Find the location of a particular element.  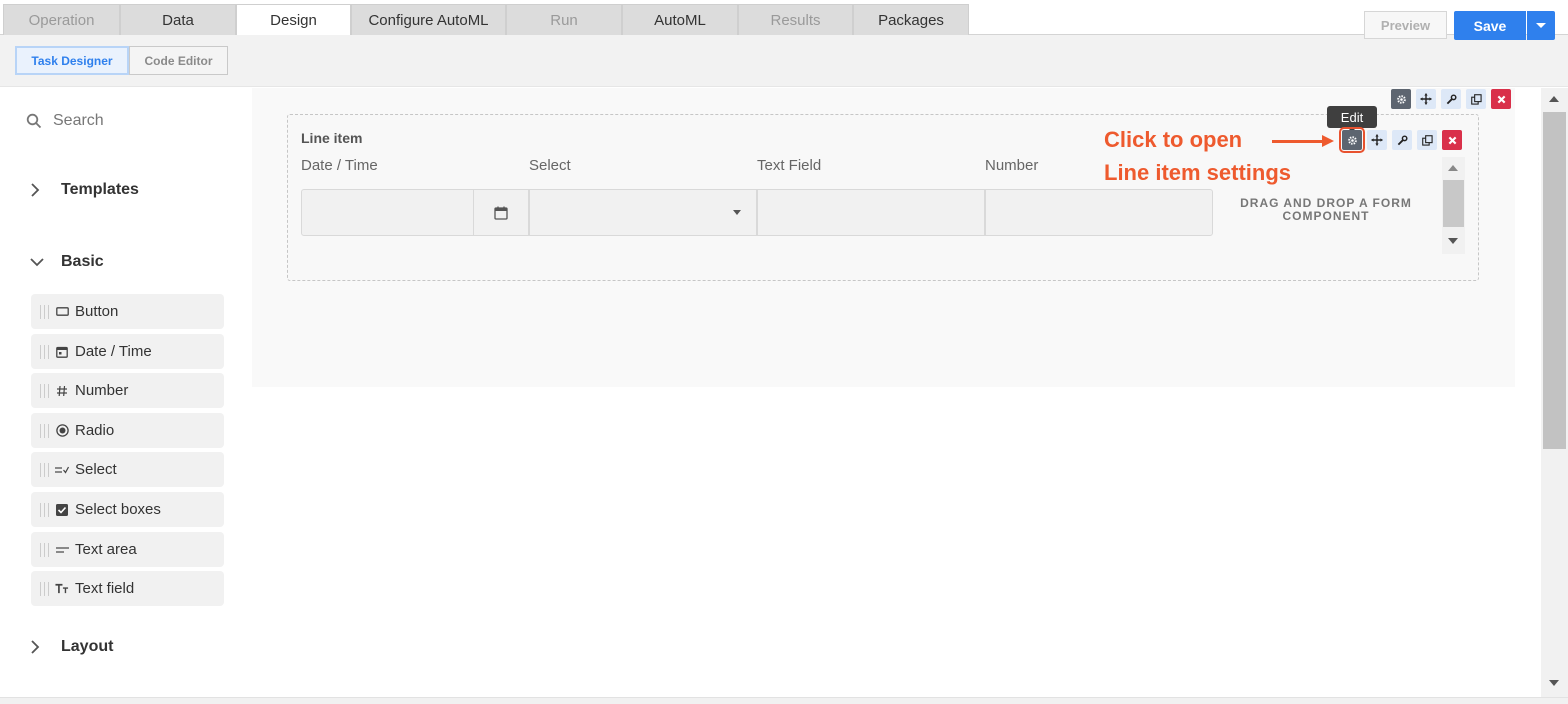

outer-wrench-button is located at coordinates (1451, 99).